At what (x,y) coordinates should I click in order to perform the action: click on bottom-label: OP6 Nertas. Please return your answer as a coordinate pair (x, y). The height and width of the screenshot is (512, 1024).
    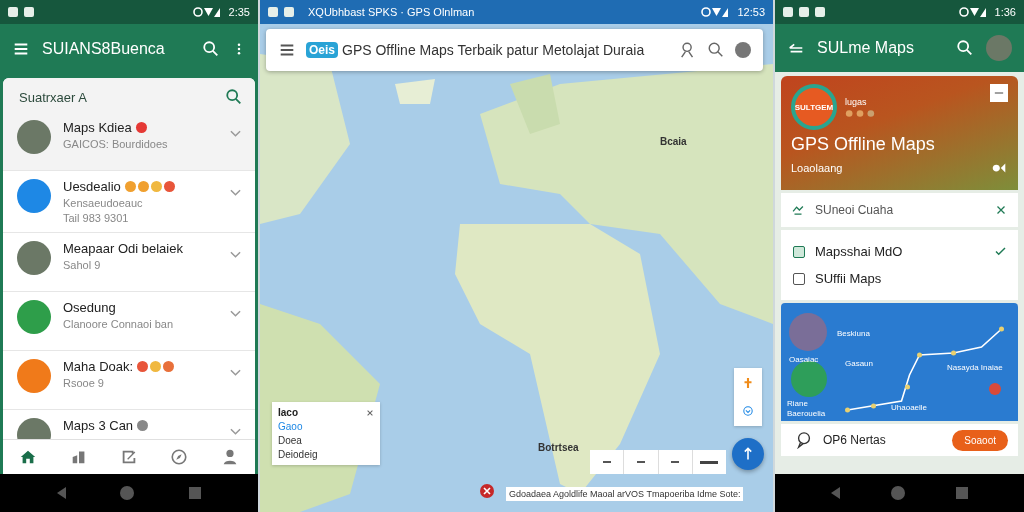
    Looking at the image, I should click on (854, 440).